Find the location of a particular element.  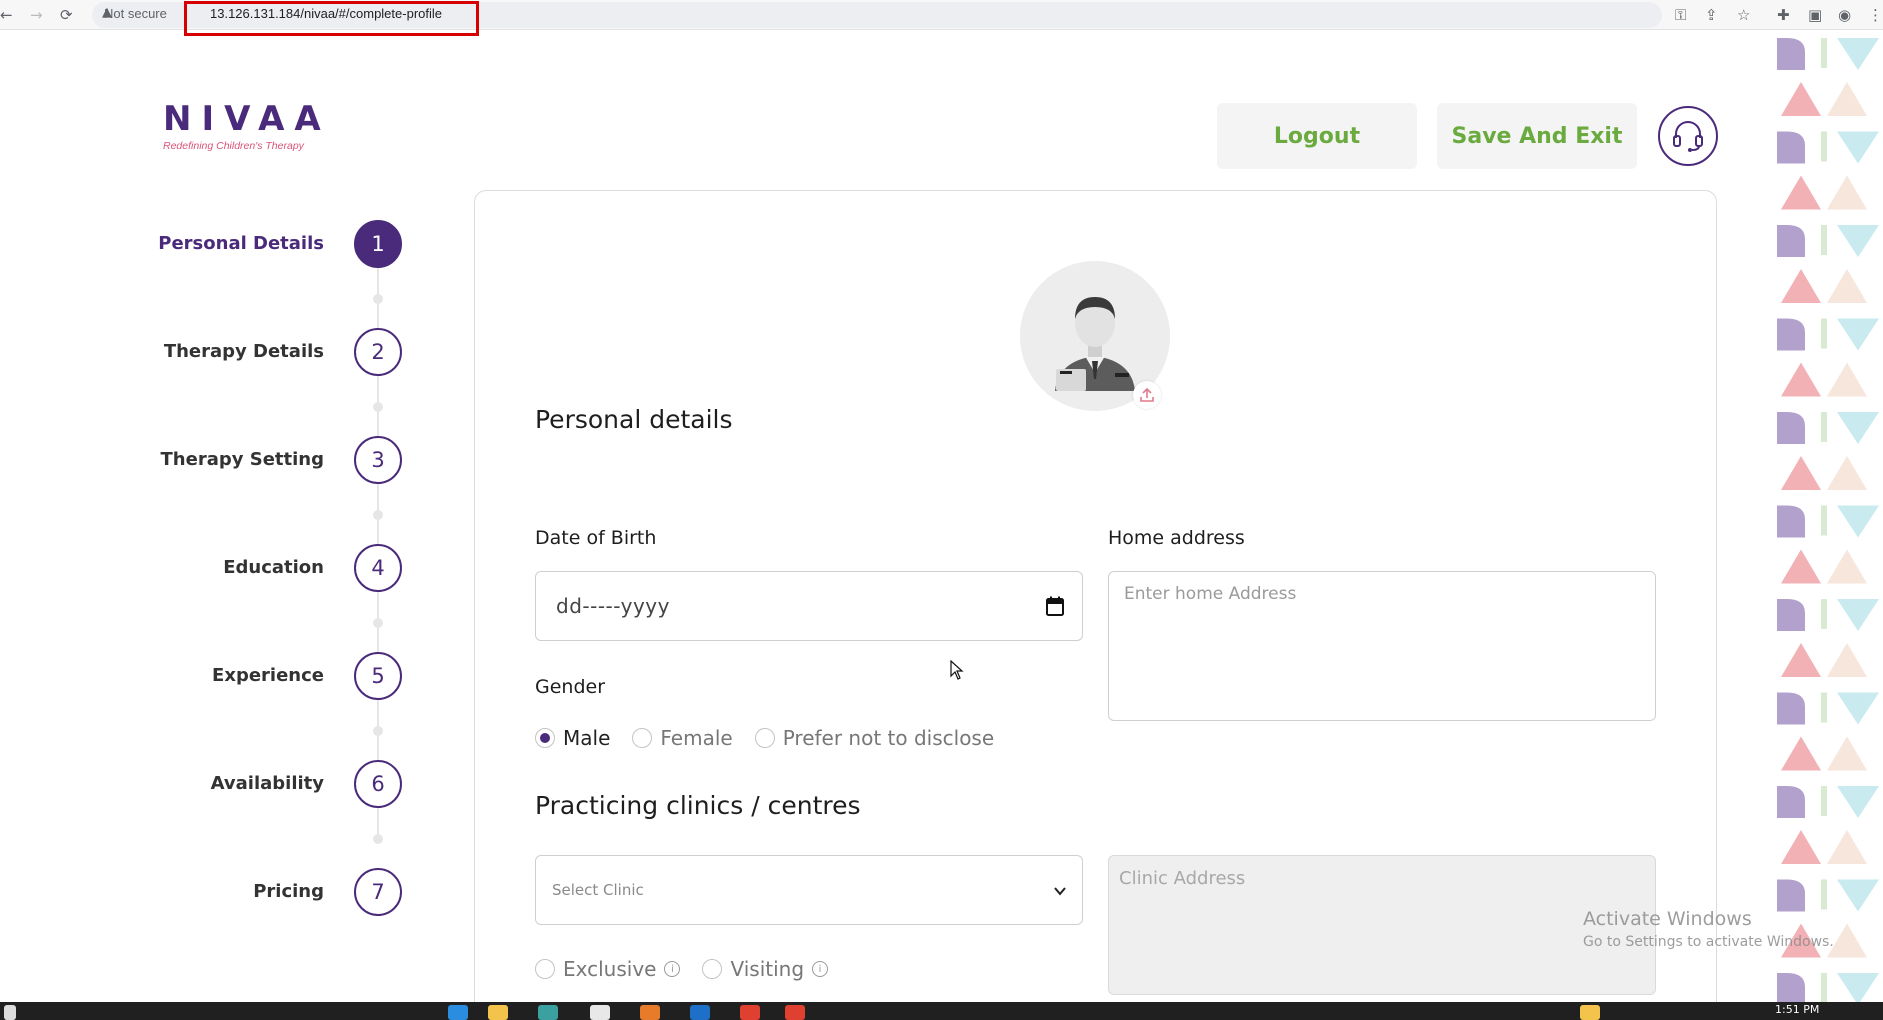

mail-icon is located at coordinates (700, 1012).